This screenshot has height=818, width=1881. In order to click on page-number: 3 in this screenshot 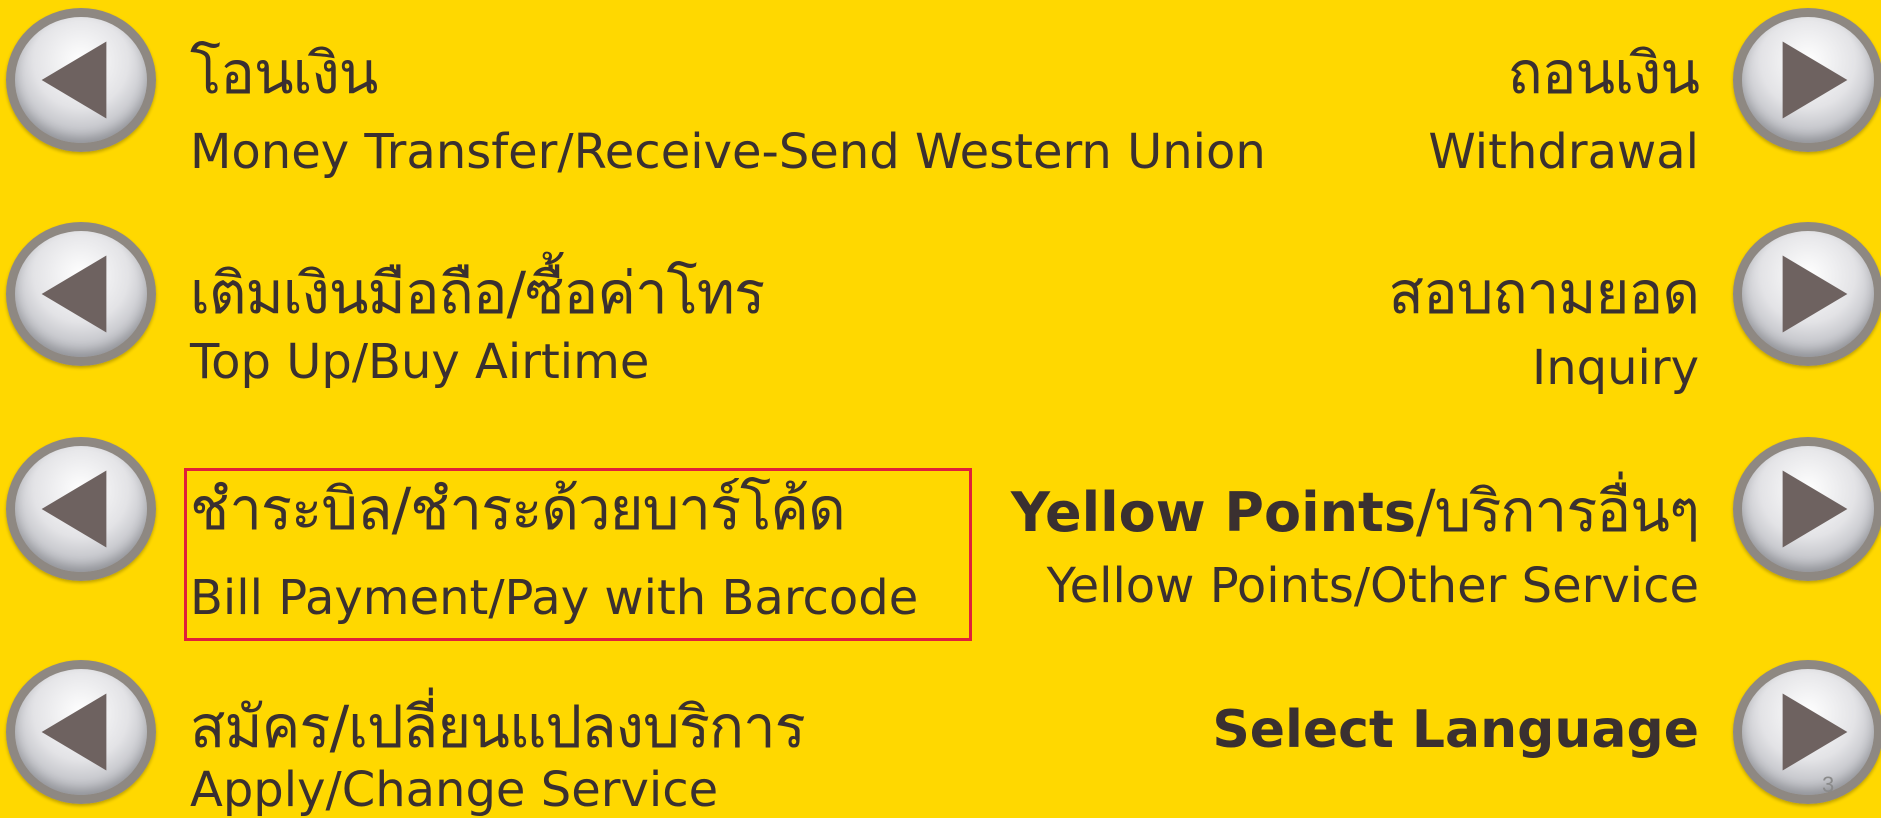, I will do `click(1828, 784)`.